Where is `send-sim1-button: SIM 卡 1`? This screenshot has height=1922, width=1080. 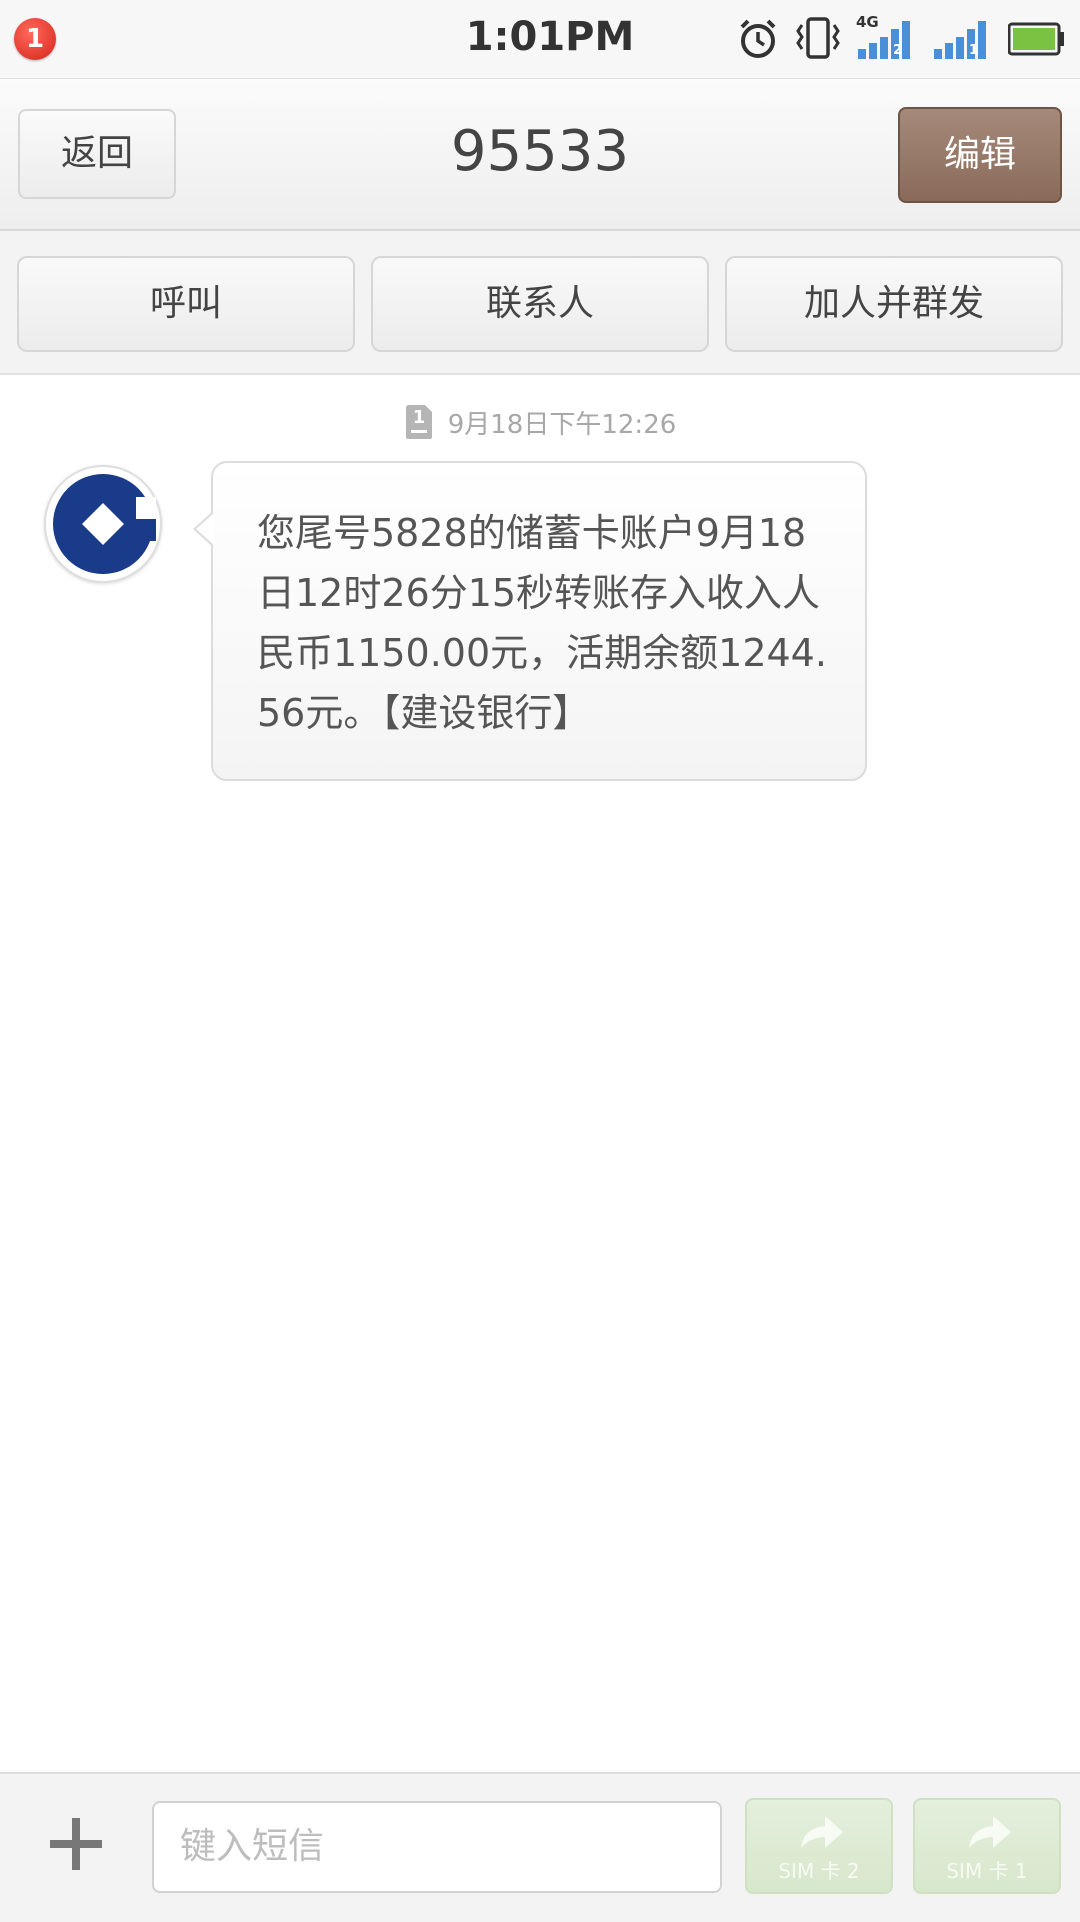
send-sim1-button: SIM 卡 1 is located at coordinates (987, 1846).